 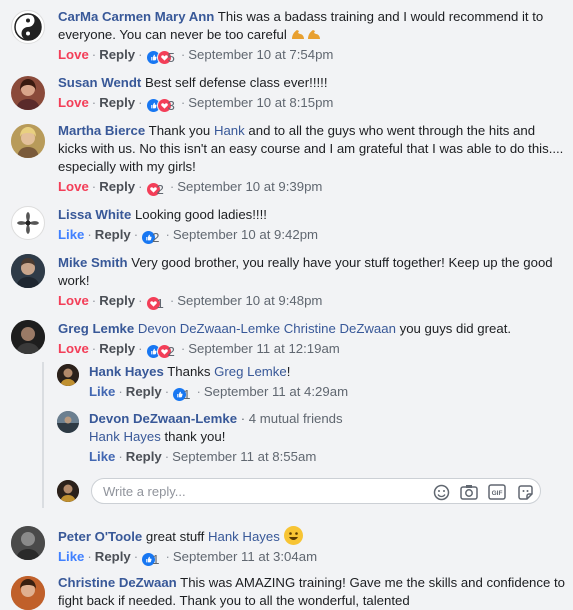 I want to click on reply-text: !, so click(x=288, y=371).